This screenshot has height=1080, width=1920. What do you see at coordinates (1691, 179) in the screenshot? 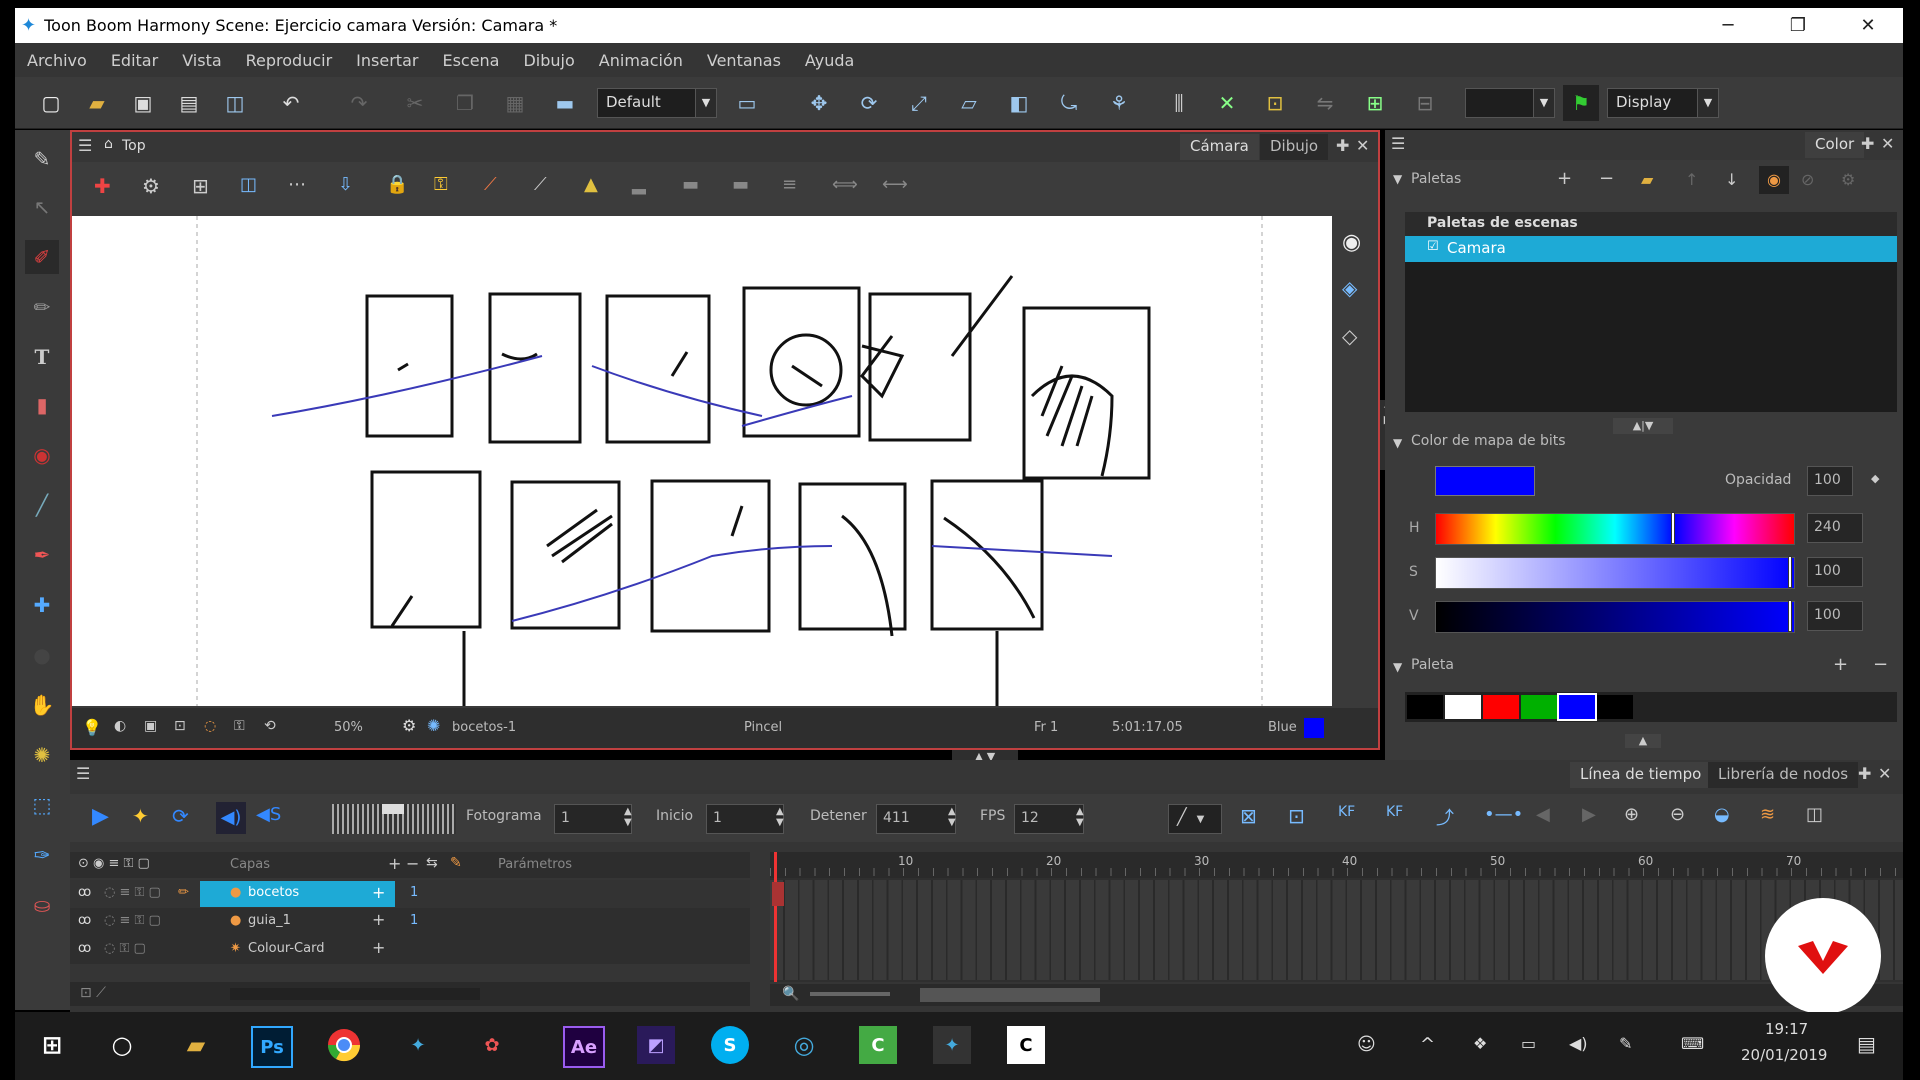
I see `move-up-icon: ↑` at bounding box center [1691, 179].